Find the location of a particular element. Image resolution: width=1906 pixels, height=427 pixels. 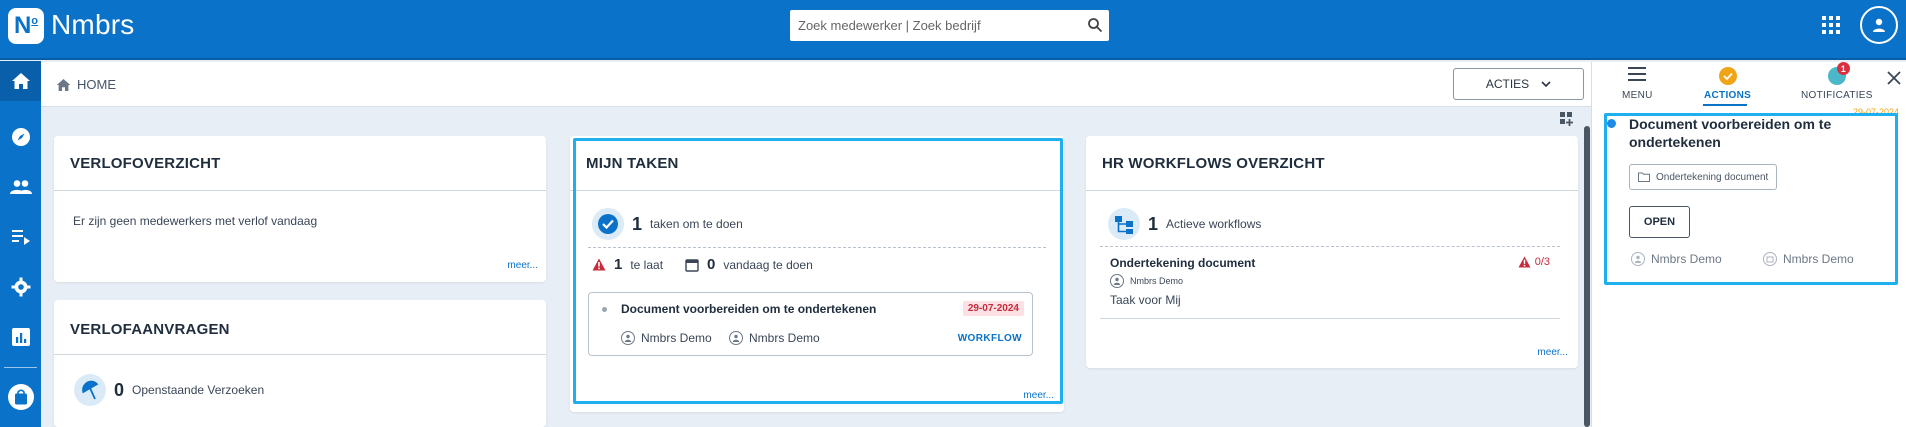

workflow-person: Nmbrs Demo is located at coordinates (1146, 281).